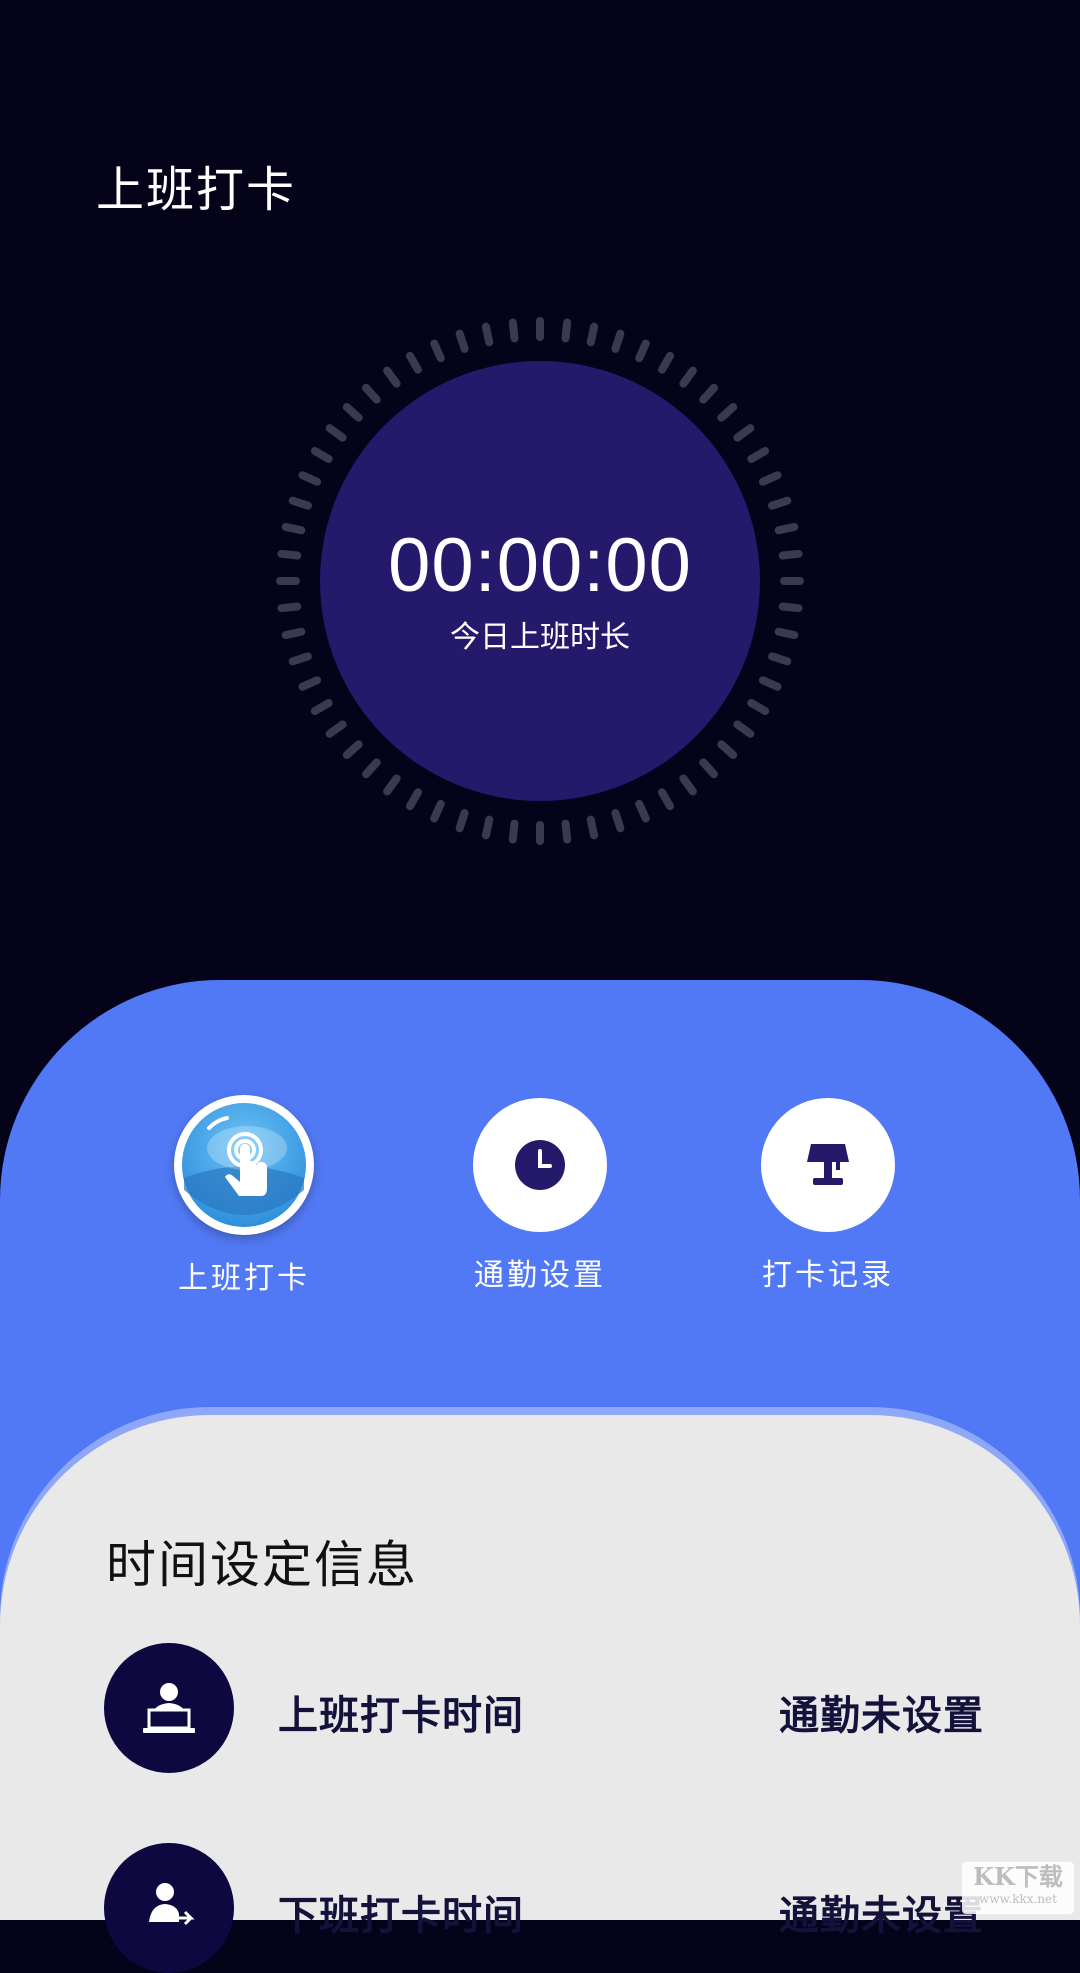 The width and height of the screenshot is (1080, 1973). I want to click on info-row-check-out-time: 下班打卡时间 通勤未设置, so click(544, 1908).